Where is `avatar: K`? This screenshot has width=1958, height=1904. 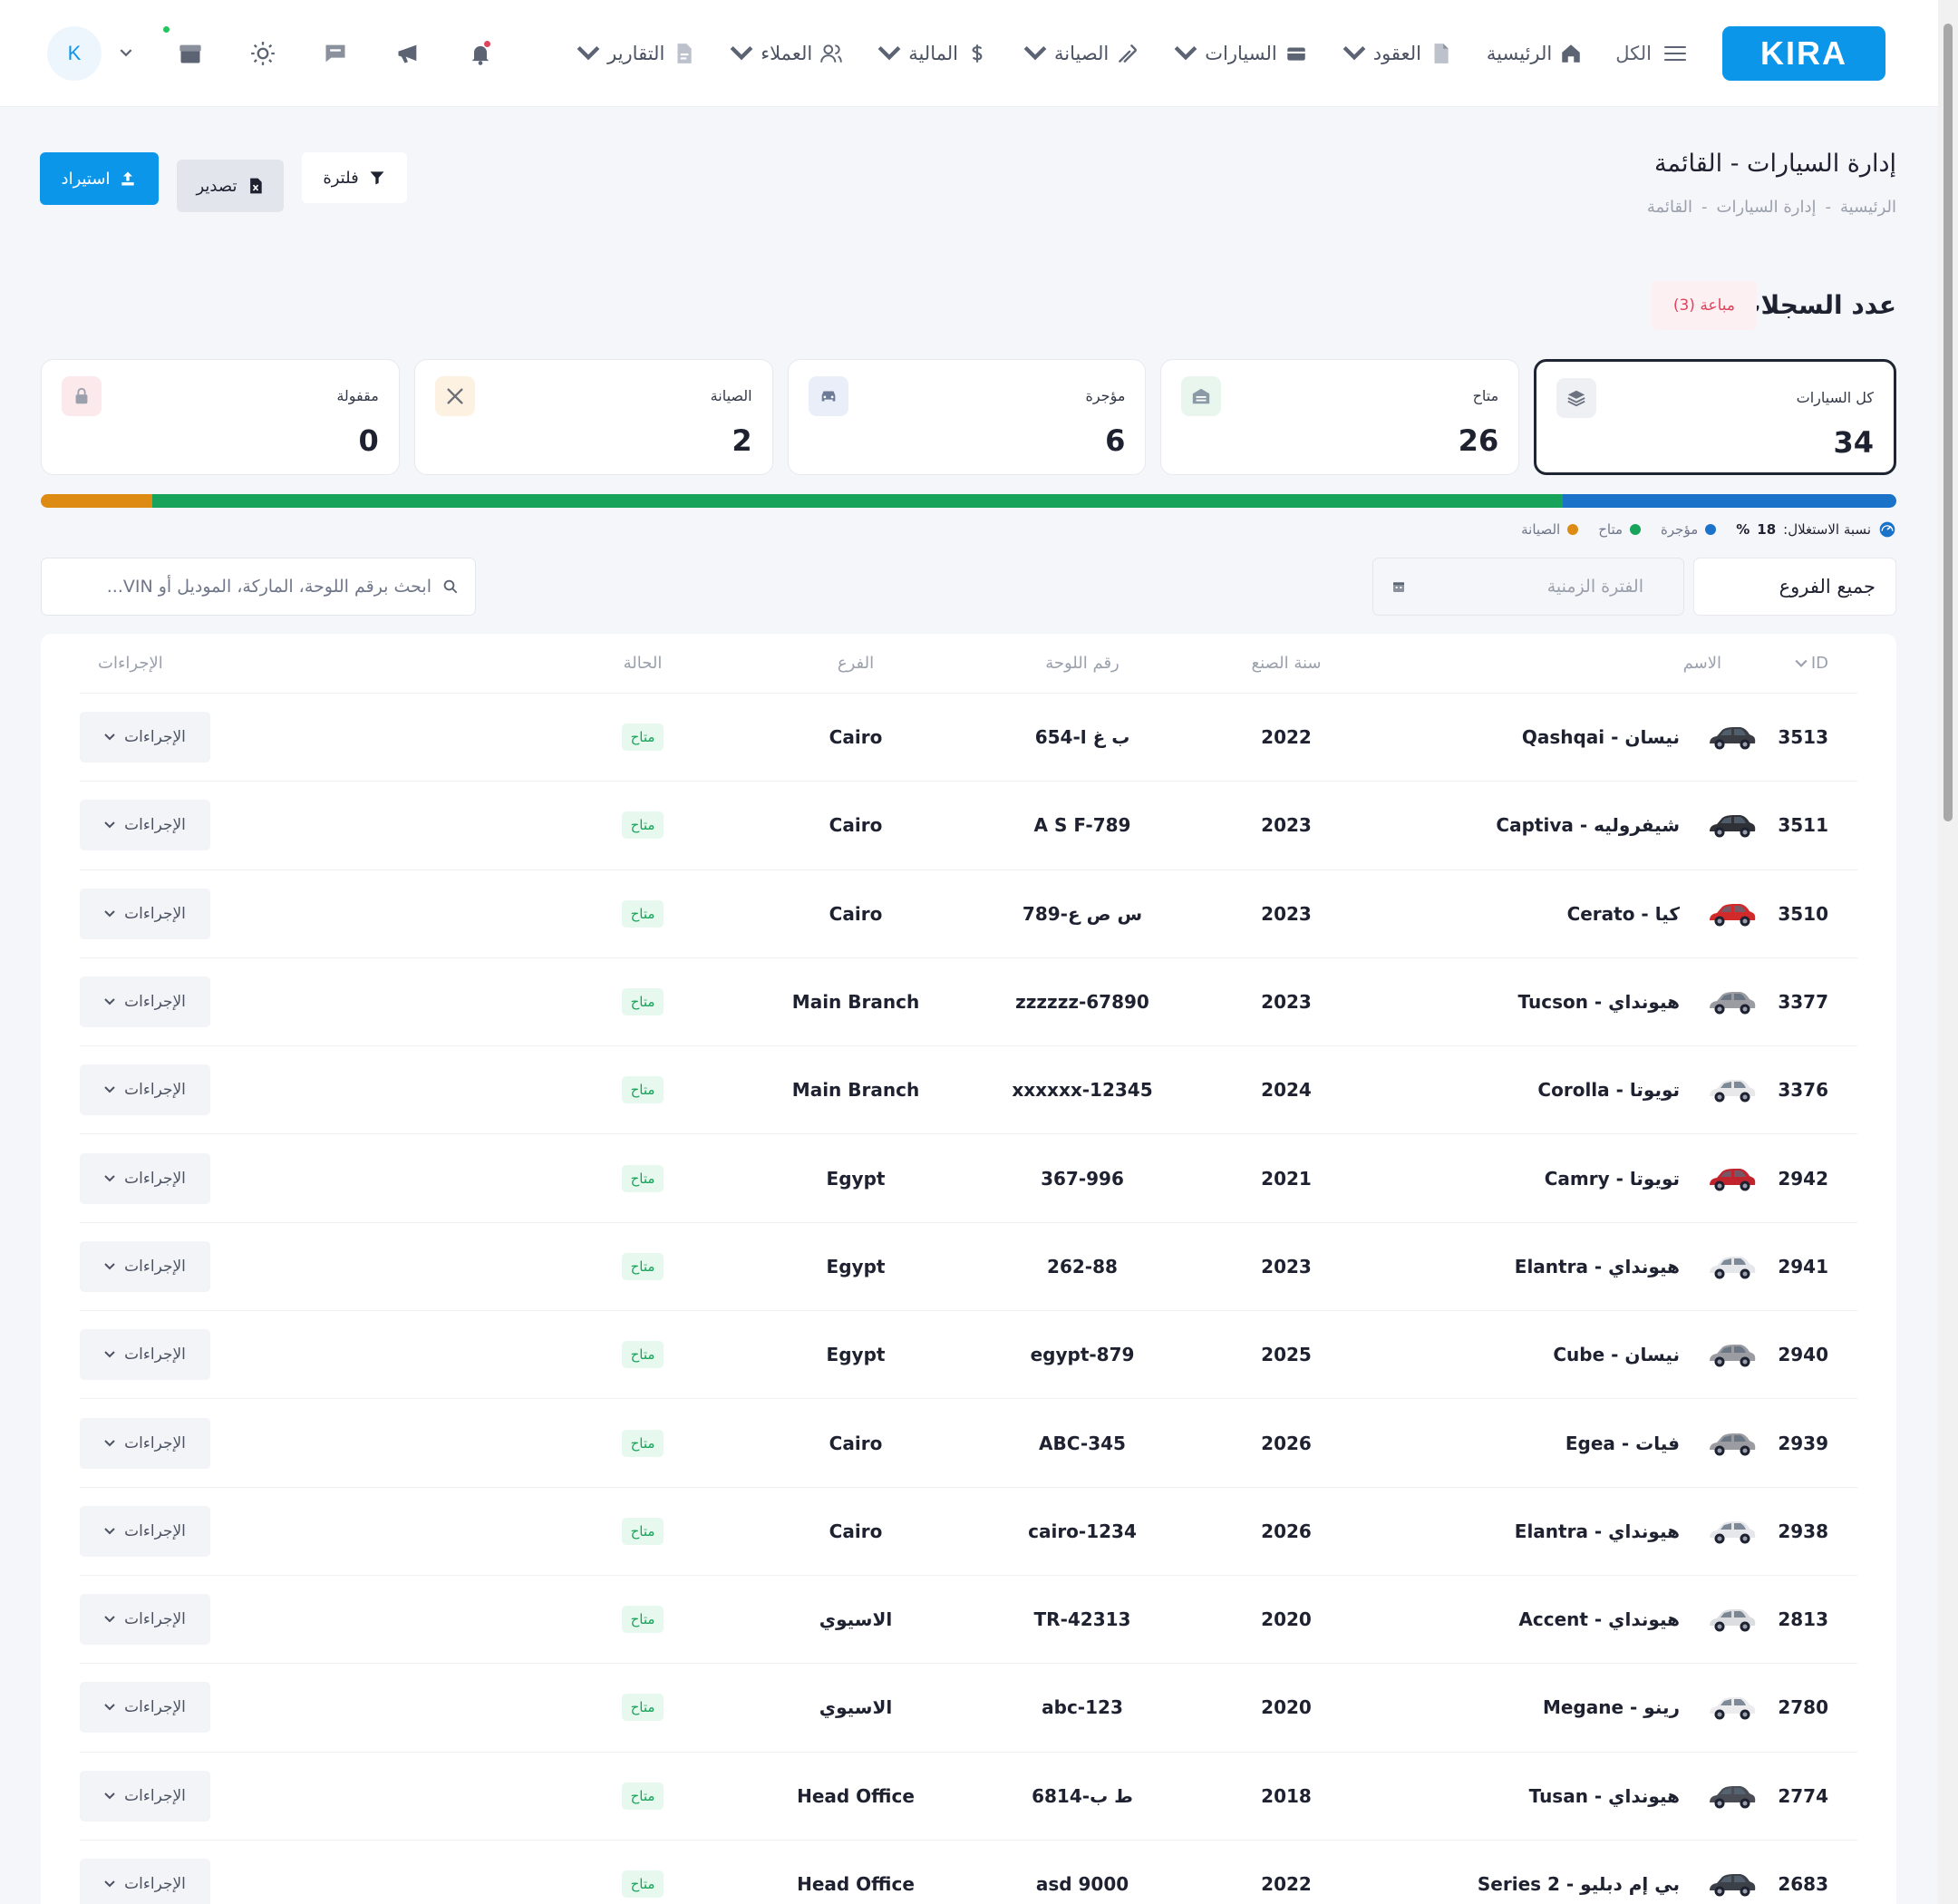
avatar: K is located at coordinates (74, 53).